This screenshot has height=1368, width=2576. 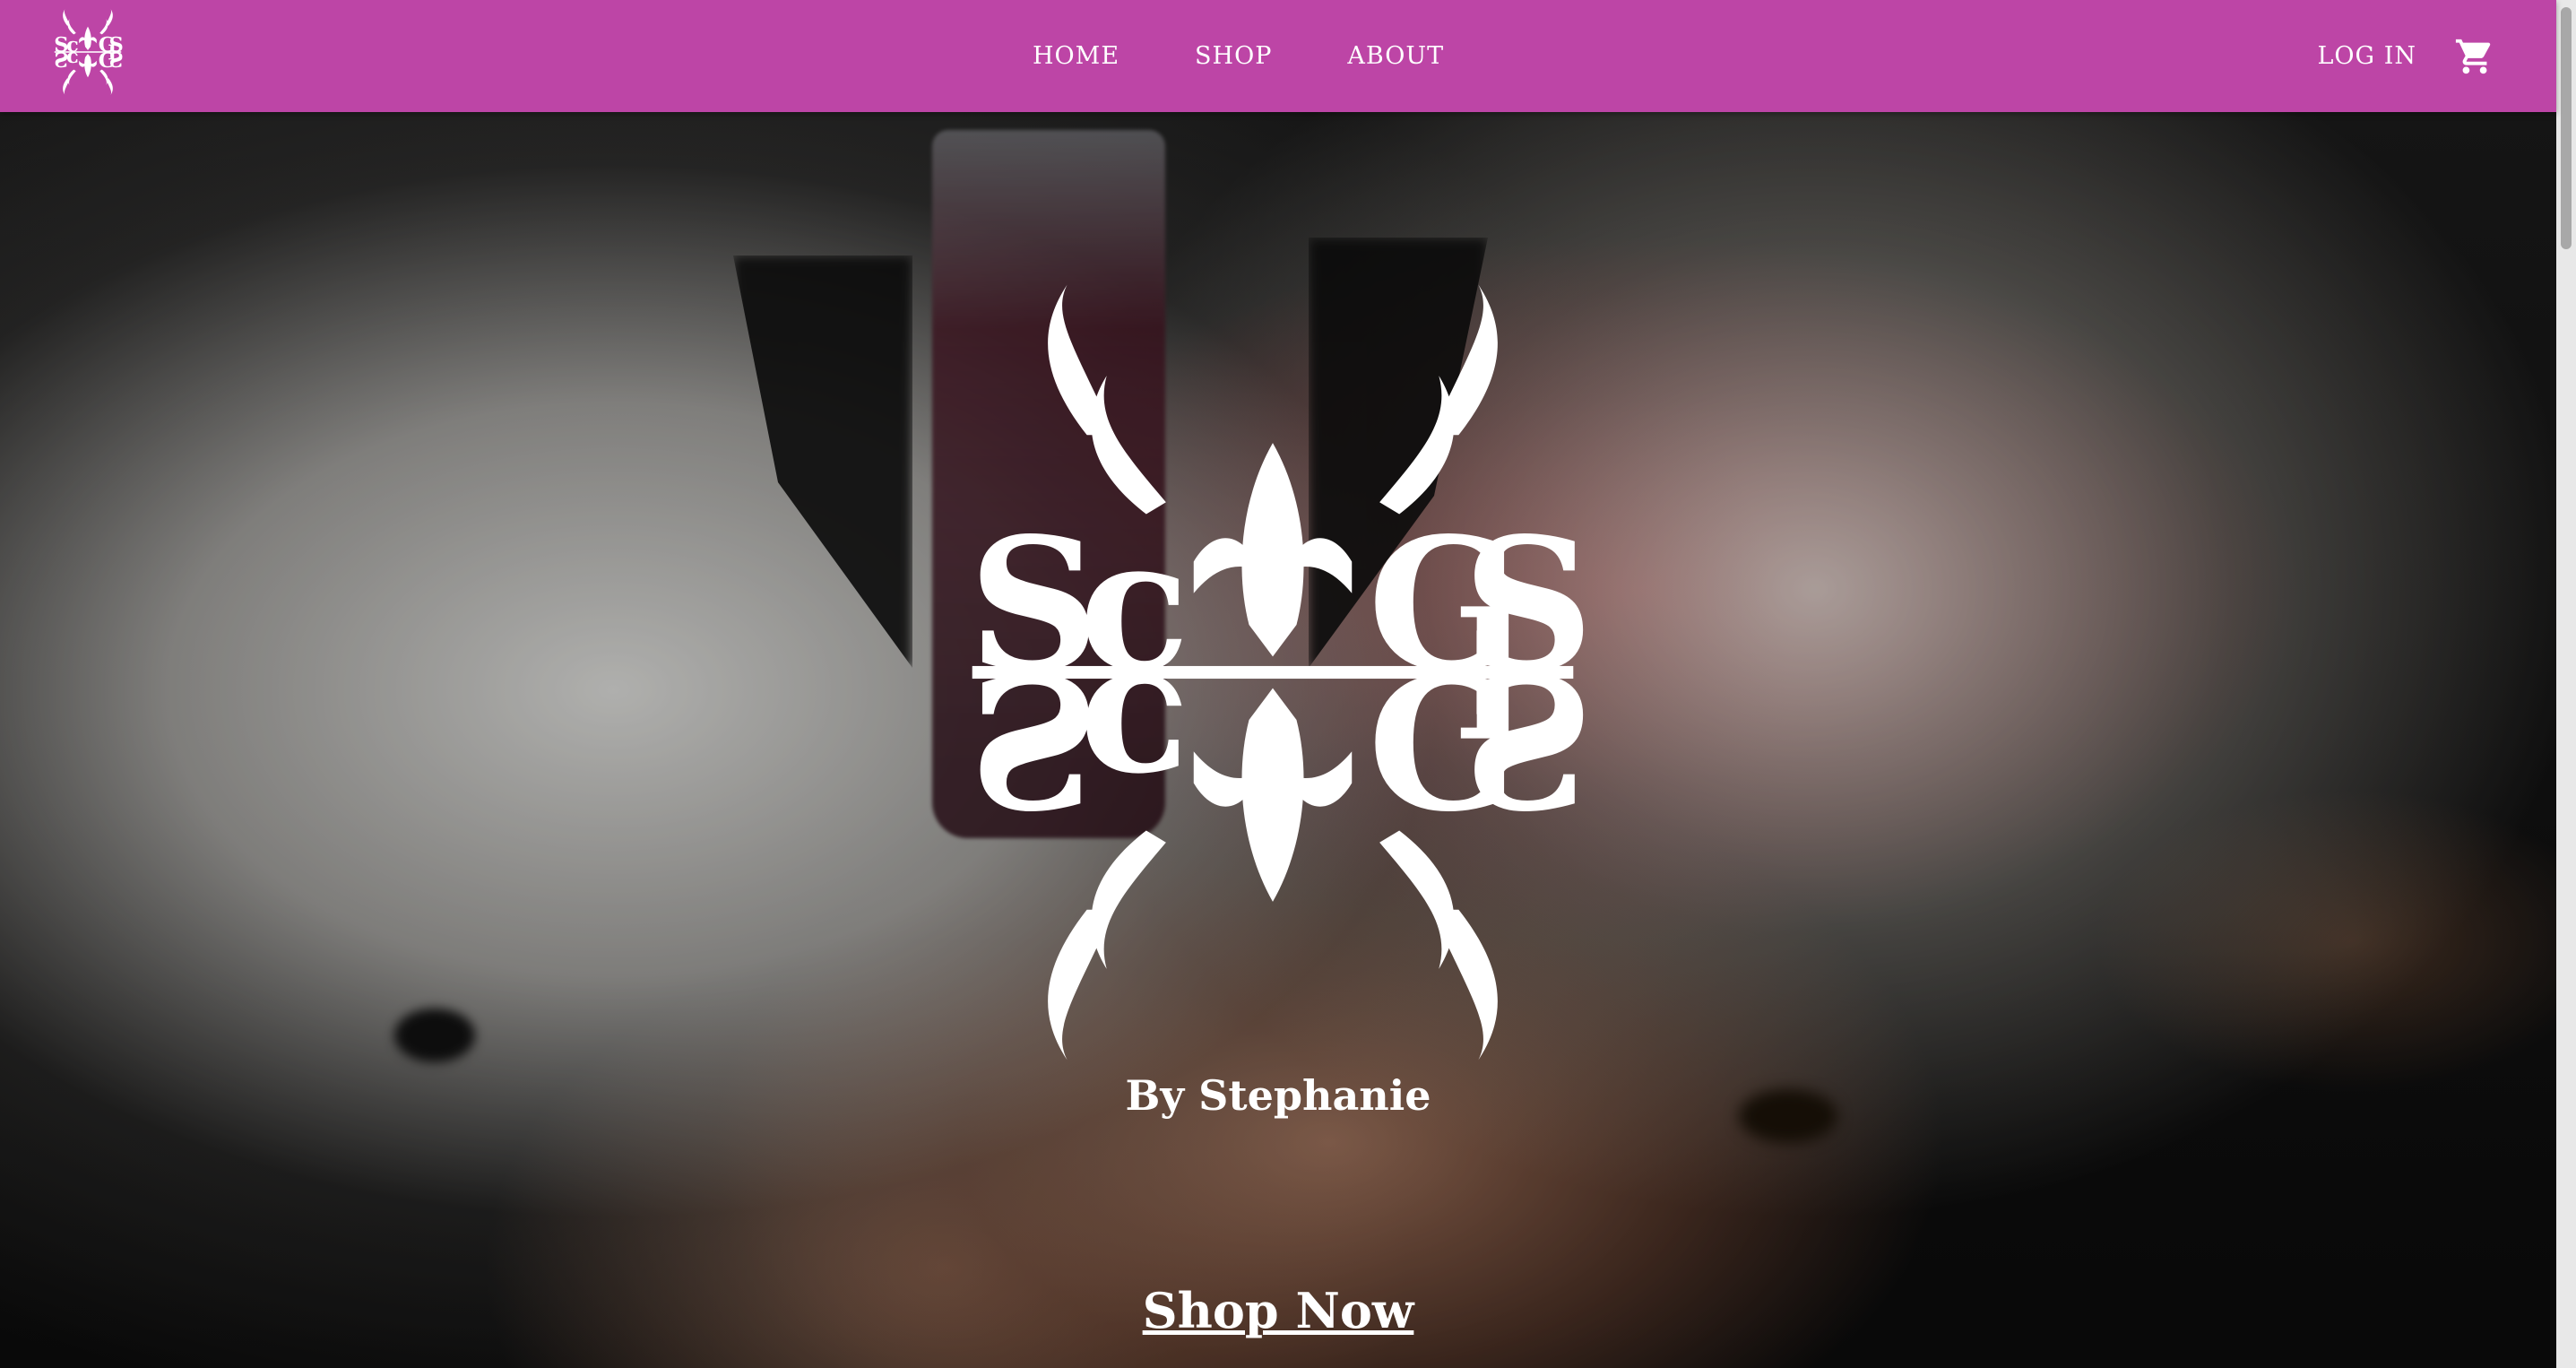 What do you see at coordinates (1281, 672) in the screenshot?
I see `hero-logo-icon` at bounding box center [1281, 672].